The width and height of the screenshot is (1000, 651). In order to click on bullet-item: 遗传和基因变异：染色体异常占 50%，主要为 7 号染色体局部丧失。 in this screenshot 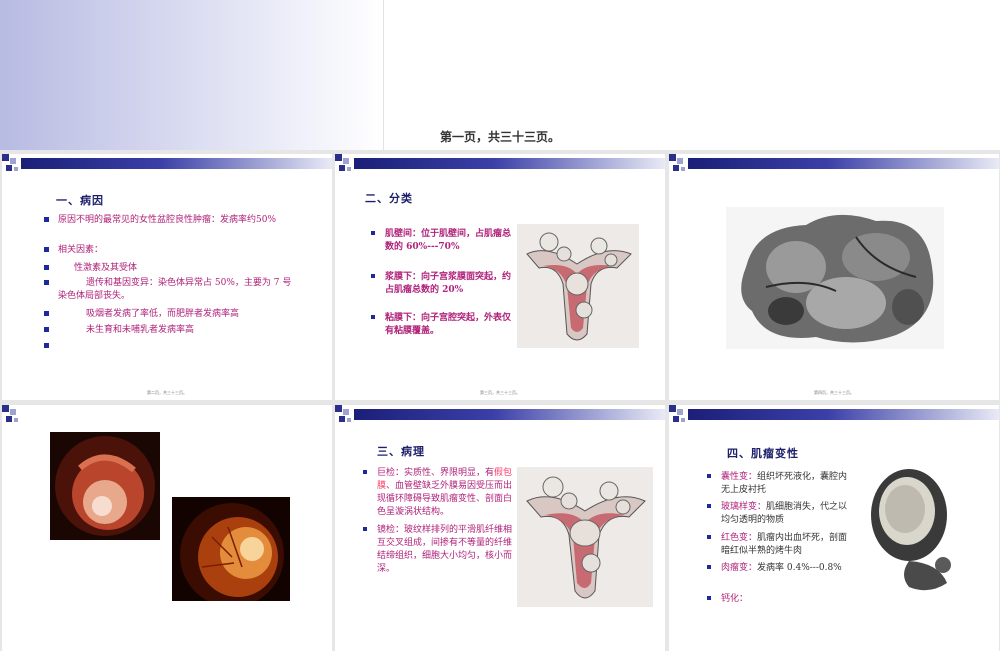, I will do `click(171, 290)`.